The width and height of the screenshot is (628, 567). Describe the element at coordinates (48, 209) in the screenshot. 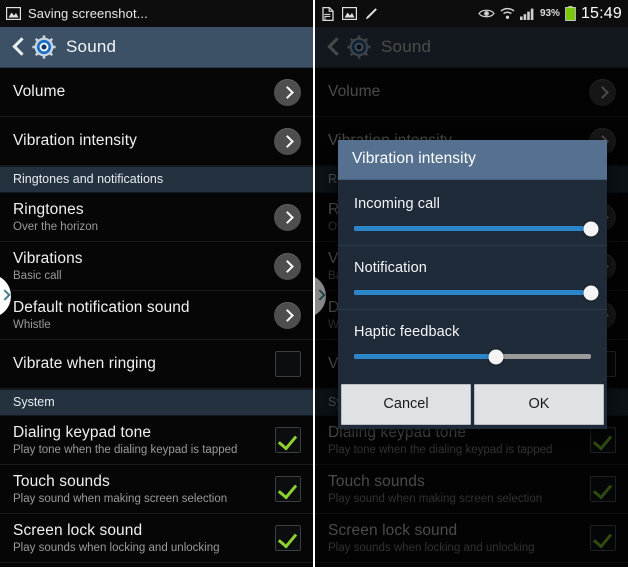

I see `row-title: Ringtones` at that location.